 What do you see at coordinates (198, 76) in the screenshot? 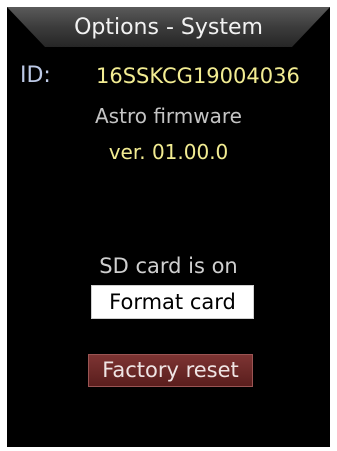
I see `device-id-value: 16SSKCG19004036` at bounding box center [198, 76].